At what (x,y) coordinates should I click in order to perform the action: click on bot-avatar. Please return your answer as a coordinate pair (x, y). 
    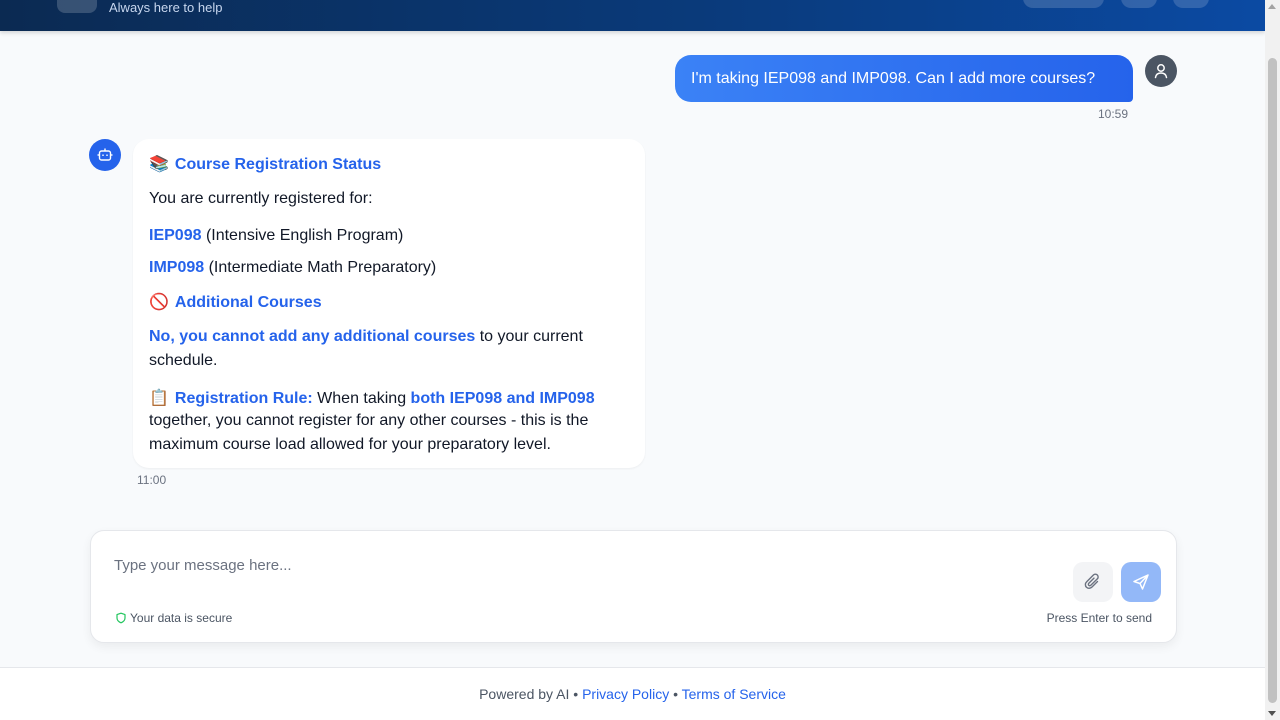
    Looking at the image, I should click on (105, 155).